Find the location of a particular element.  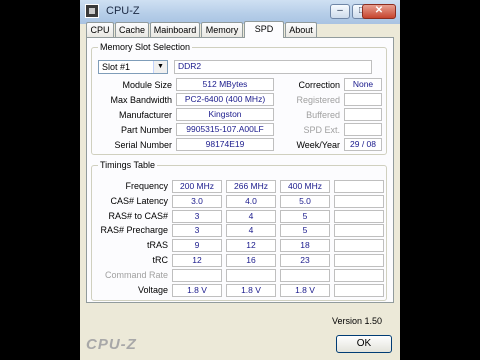

manufacturer-value: Kingston is located at coordinates (225, 114).